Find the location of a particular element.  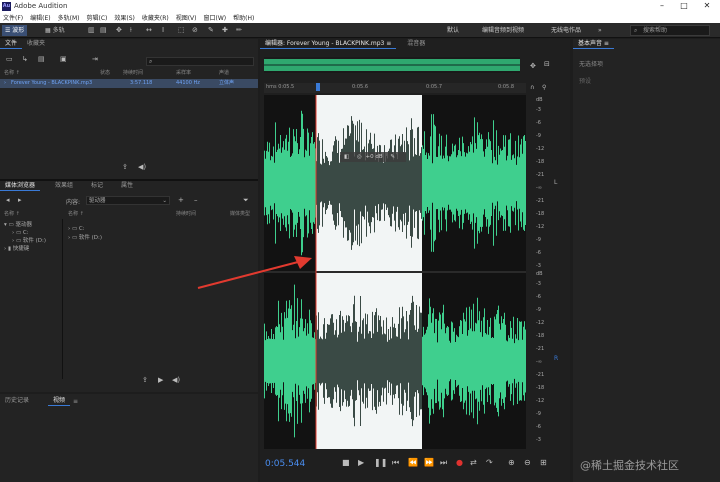

list-col-media-type: 媒体类型 is located at coordinates (240, 214).